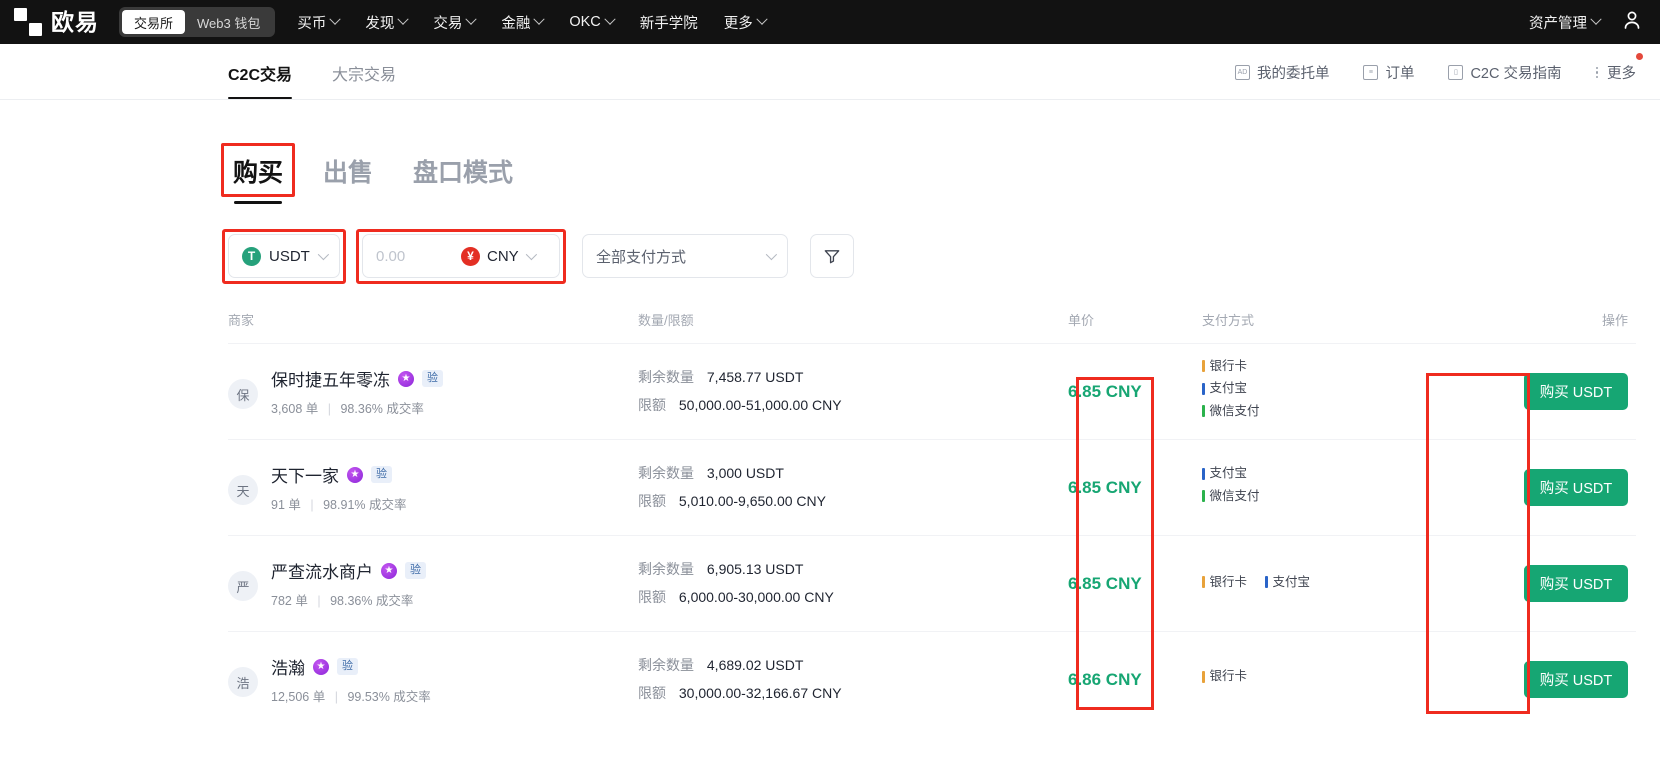 Image resolution: width=1660 pixels, height=775 pixels. What do you see at coordinates (380, 23) in the screenshot?
I see `nav-label: 发现` at bounding box center [380, 23].